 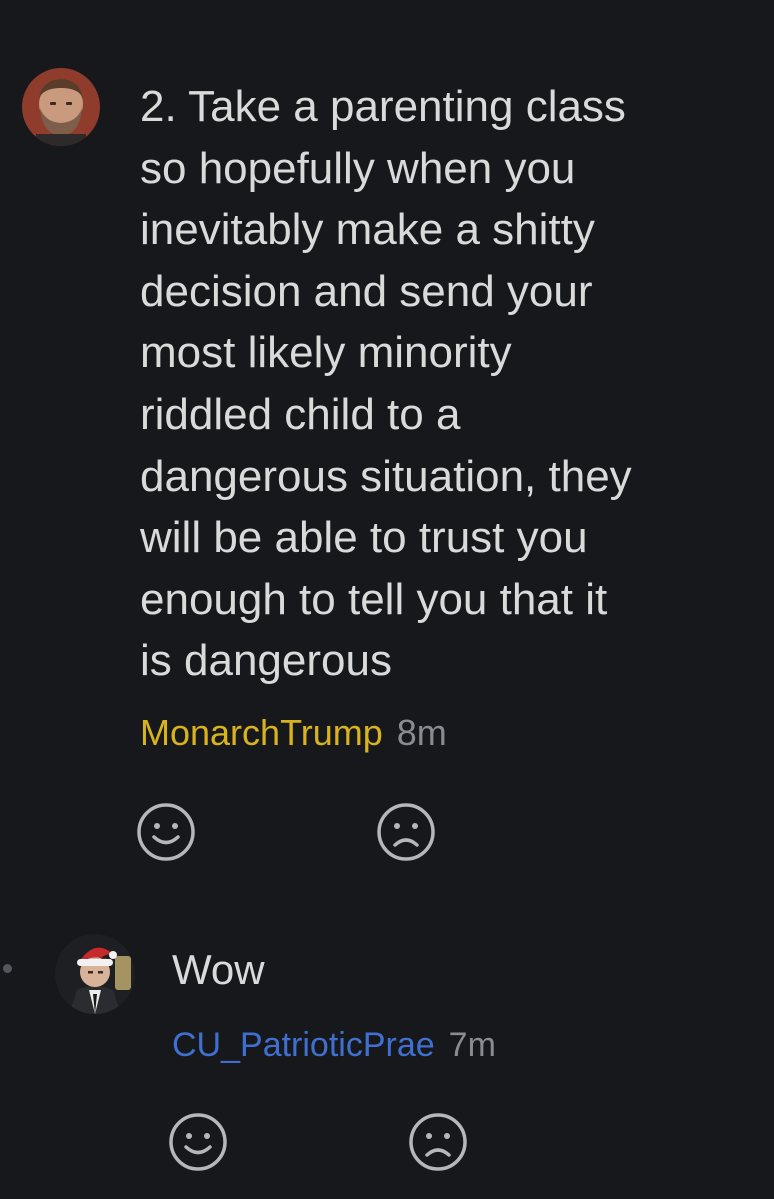 What do you see at coordinates (303, 1045) in the screenshot?
I see `username-link: CU_PatrioticPrae` at bounding box center [303, 1045].